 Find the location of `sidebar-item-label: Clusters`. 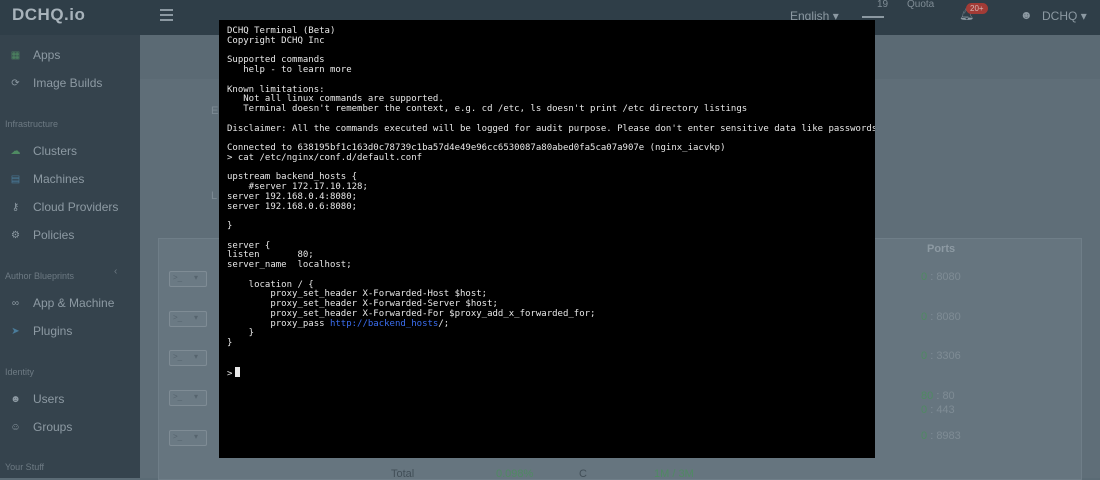

sidebar-item-label: Clusters is located at coordinates (55, 151).